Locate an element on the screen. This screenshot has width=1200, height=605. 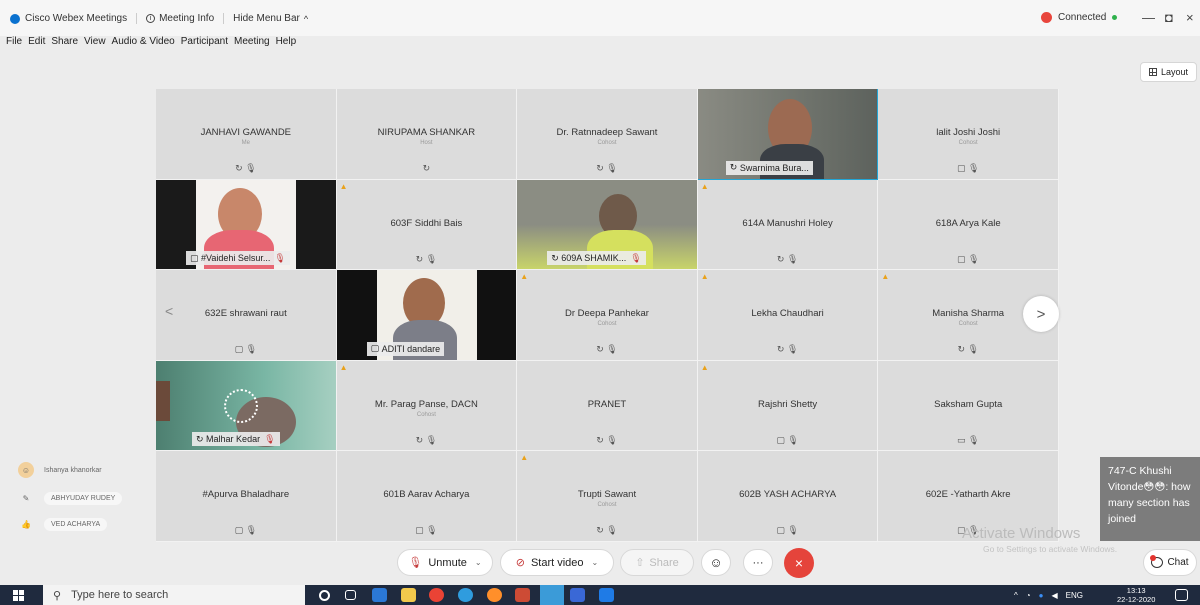
smiley-icon: ☺ is located at coordinates (716, 562).